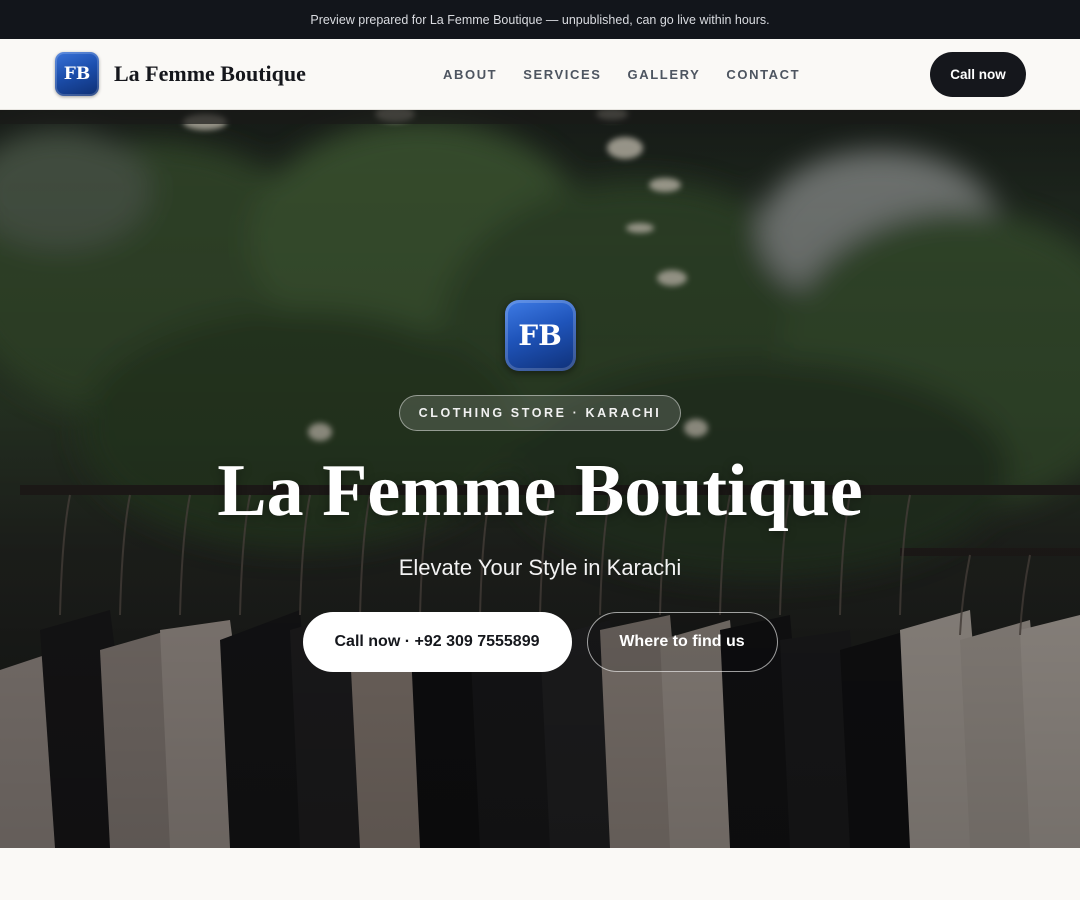 The image size is (1080, 900). What do you see at coordinates (978, 74) in the screenshot?
I see `header-call-now-button: Call now` at bounding box center [978, 74].